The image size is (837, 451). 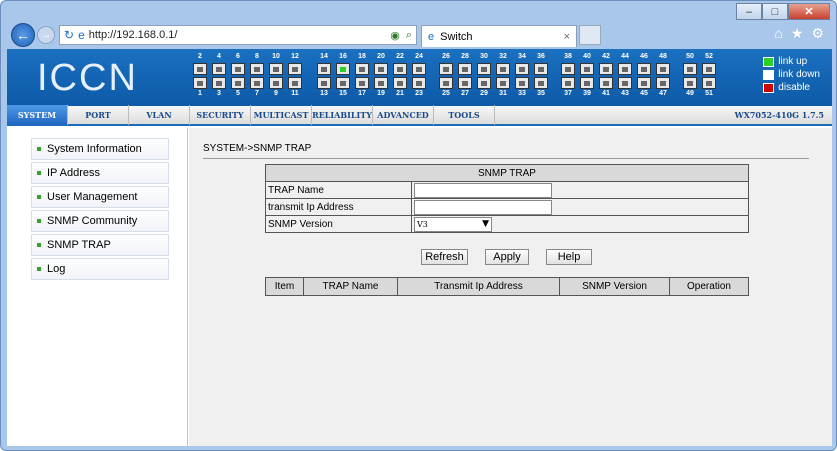 I want to click on port-47-icon, so click(x=663, y=83).